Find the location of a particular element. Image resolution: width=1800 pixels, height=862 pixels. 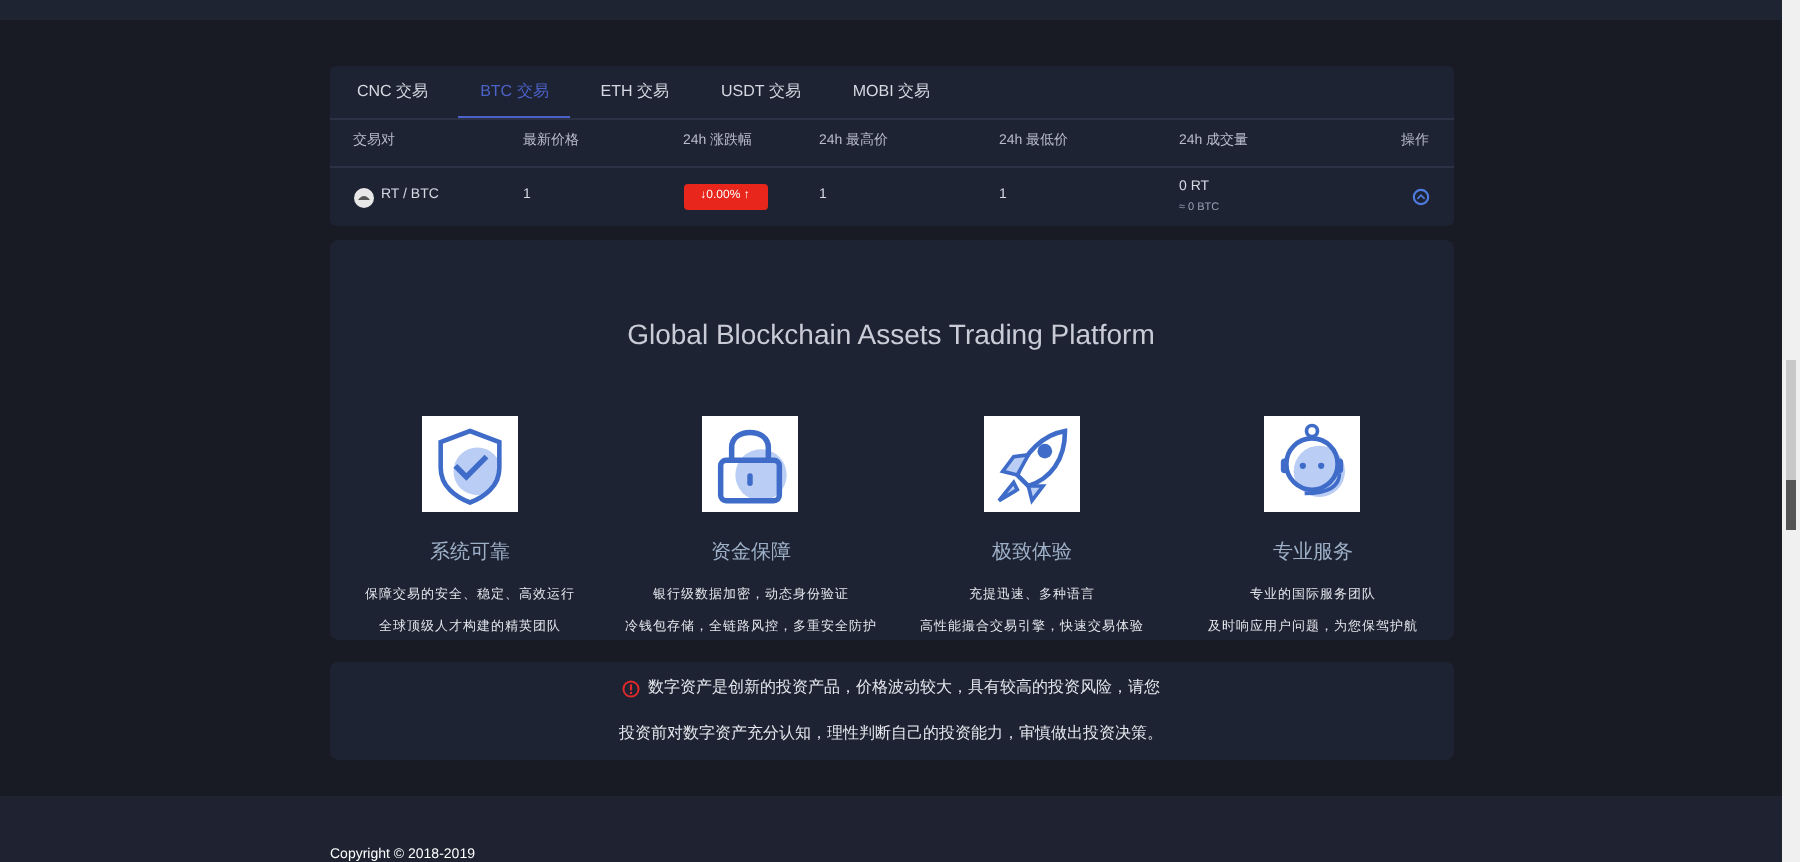

warning-text: 数字资产是创新的投资产品，价格波动较大，具有较高的投资风险，请您 is located at coordinates (904, 688).